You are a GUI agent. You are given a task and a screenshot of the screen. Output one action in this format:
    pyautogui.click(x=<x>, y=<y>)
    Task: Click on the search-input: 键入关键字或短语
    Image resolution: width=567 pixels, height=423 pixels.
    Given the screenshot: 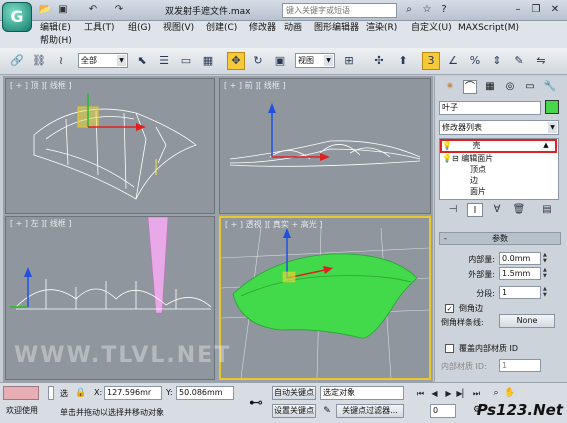 What is the action you would take?
    pyautogui.click(x=339, y=10)
    